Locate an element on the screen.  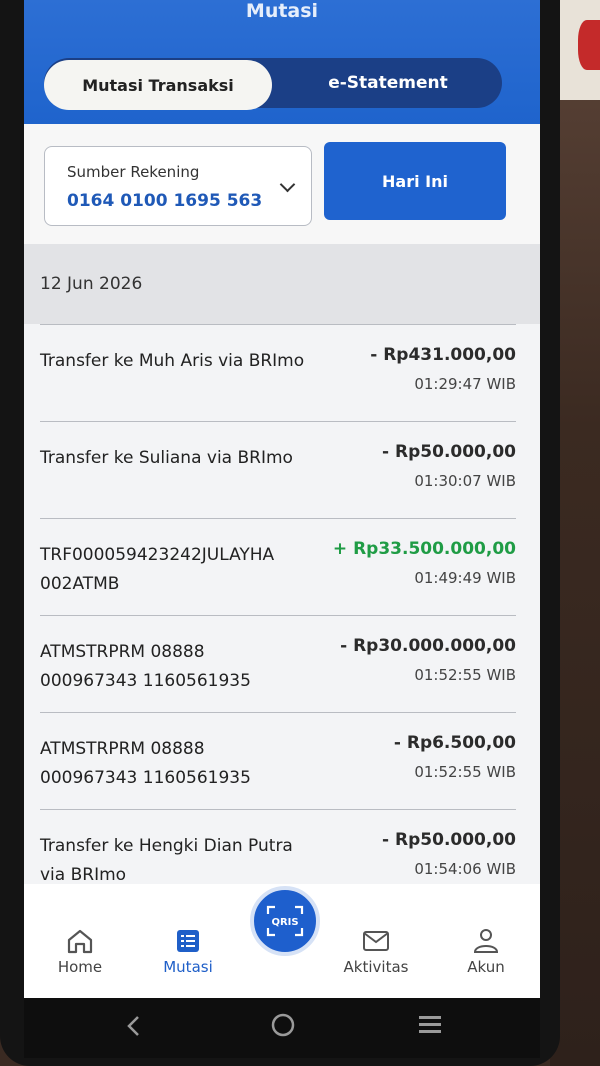
transaction-description: Transfer ke Hengki Dian Putra via BRImo is located at coordinates (166, 860).